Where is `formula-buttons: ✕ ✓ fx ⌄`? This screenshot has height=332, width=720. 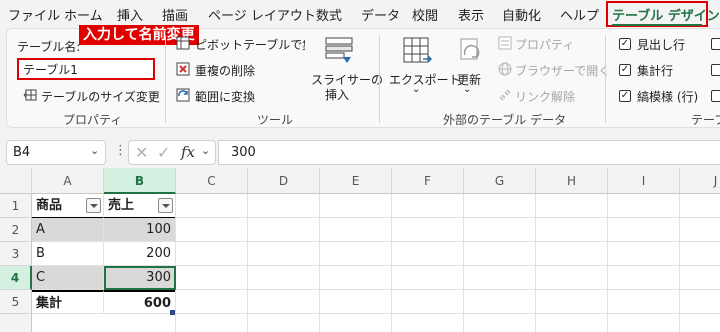 formula-buttons: ✕ ✓ fx ⌄ is located at coordinates (172, 152).